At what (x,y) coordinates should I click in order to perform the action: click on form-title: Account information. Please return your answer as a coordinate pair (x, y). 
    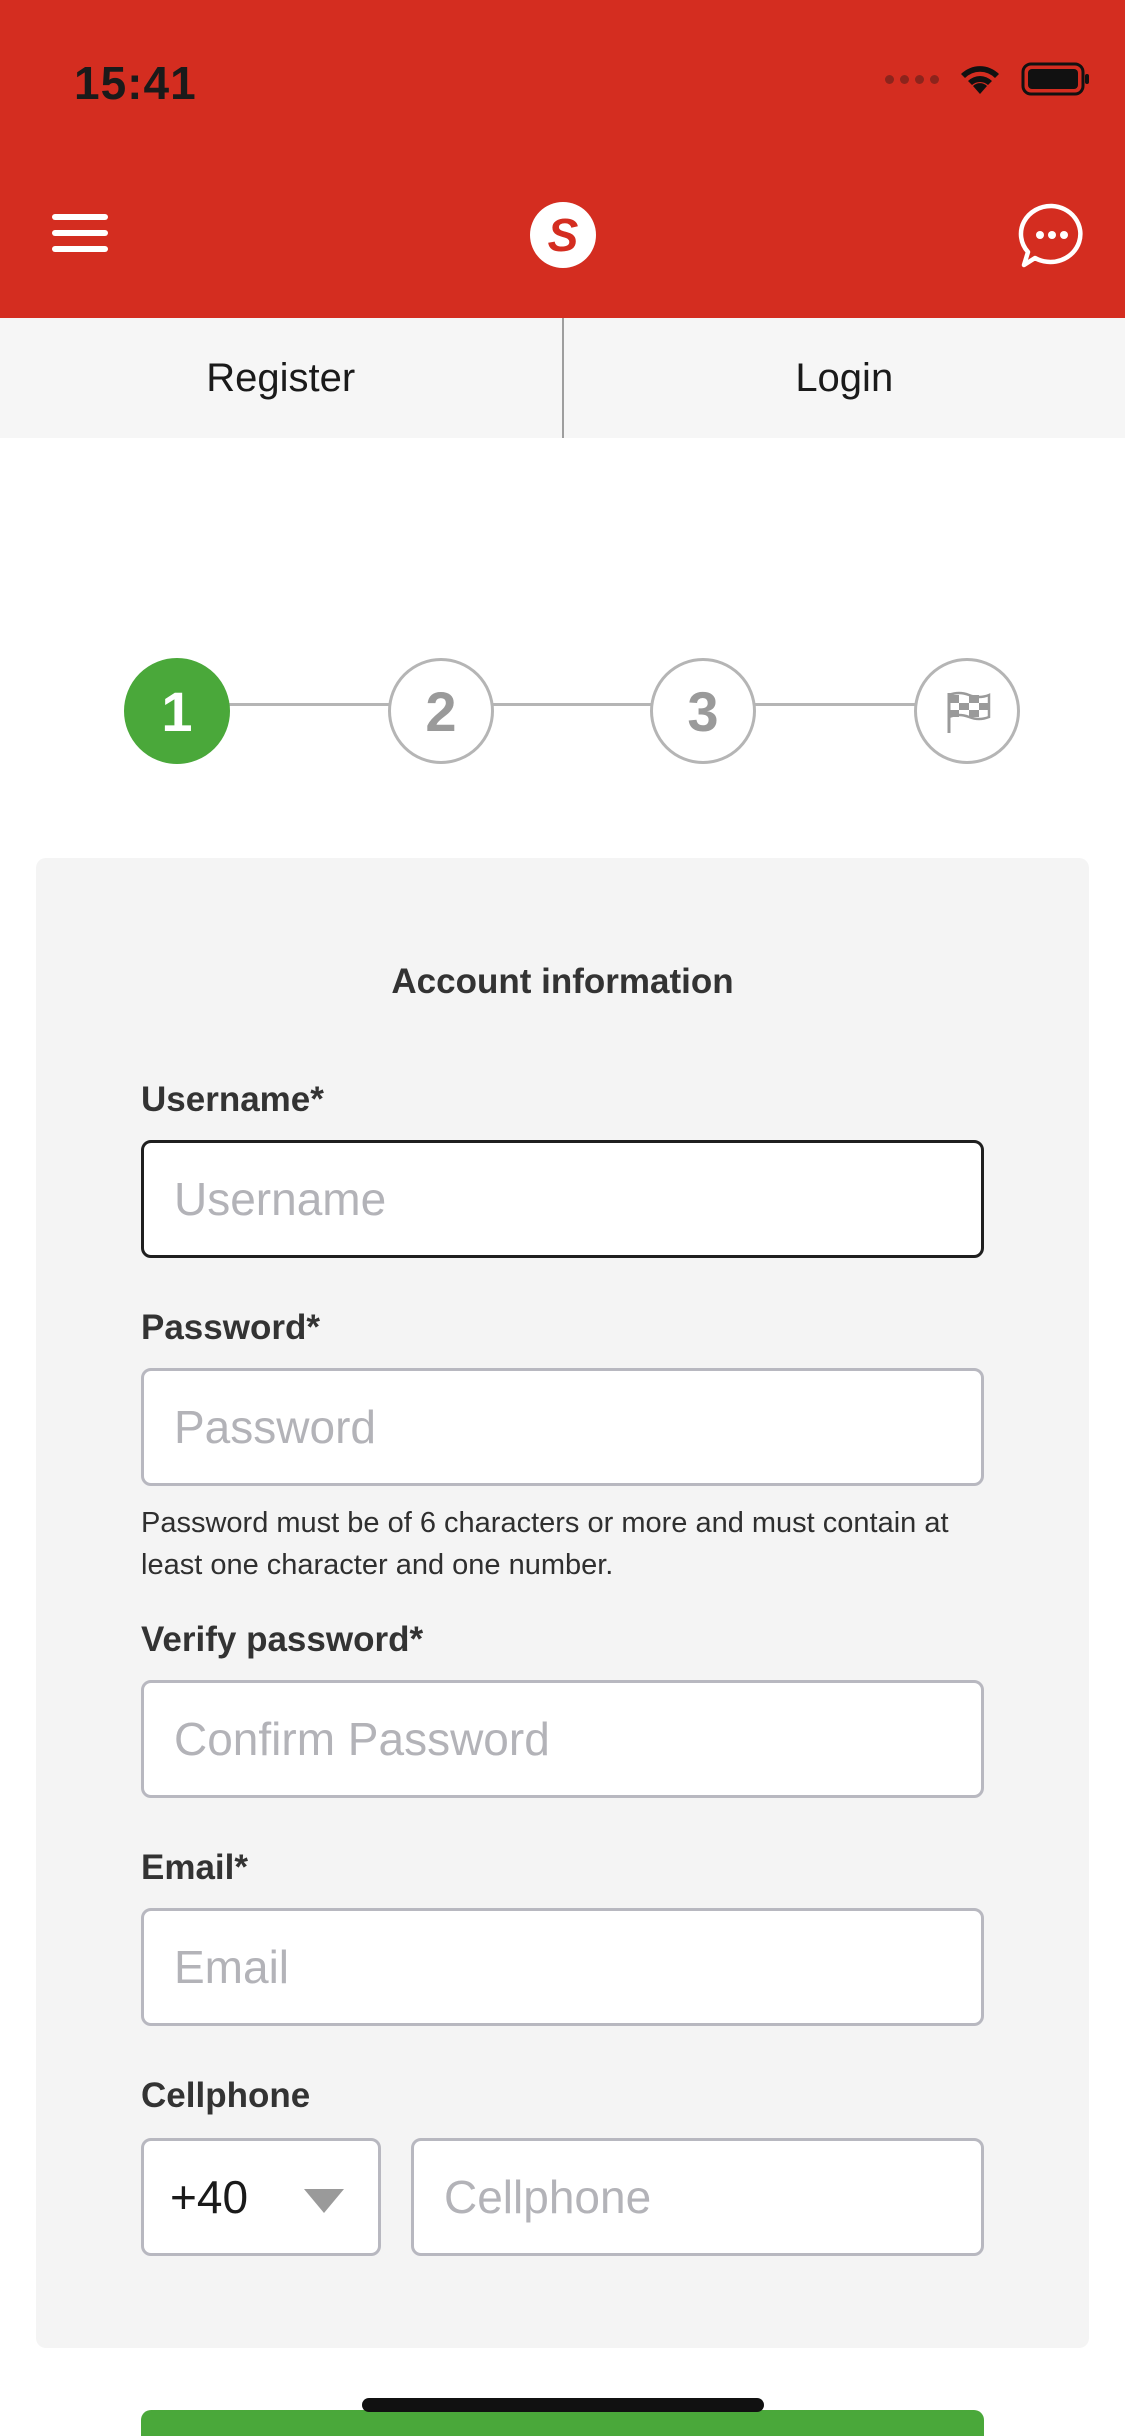
    Looking at the image, I should click on (562, 981).